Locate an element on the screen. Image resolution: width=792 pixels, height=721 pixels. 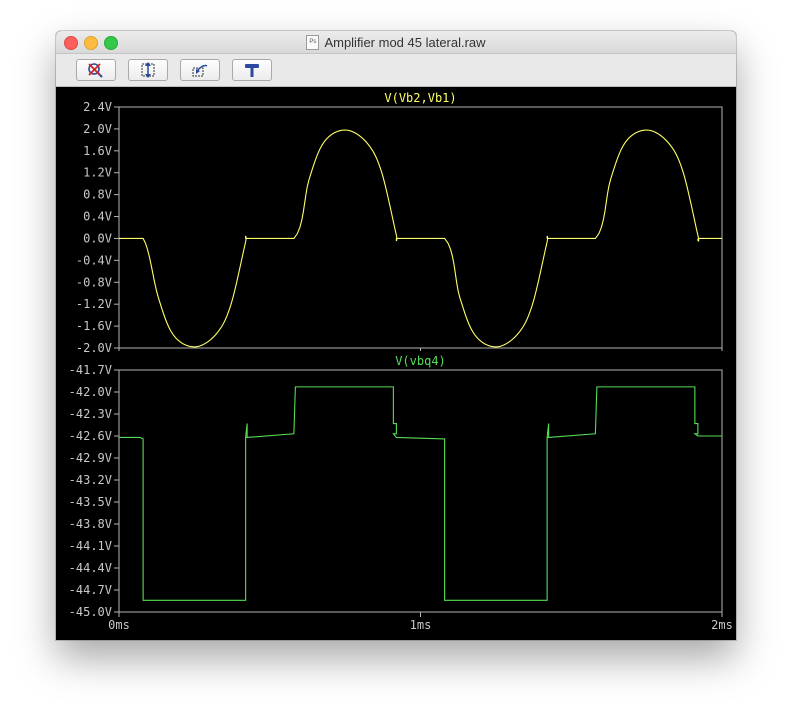
window-title: Amplifier mod 45 lateral.raw is located at coordinates (405, 42).